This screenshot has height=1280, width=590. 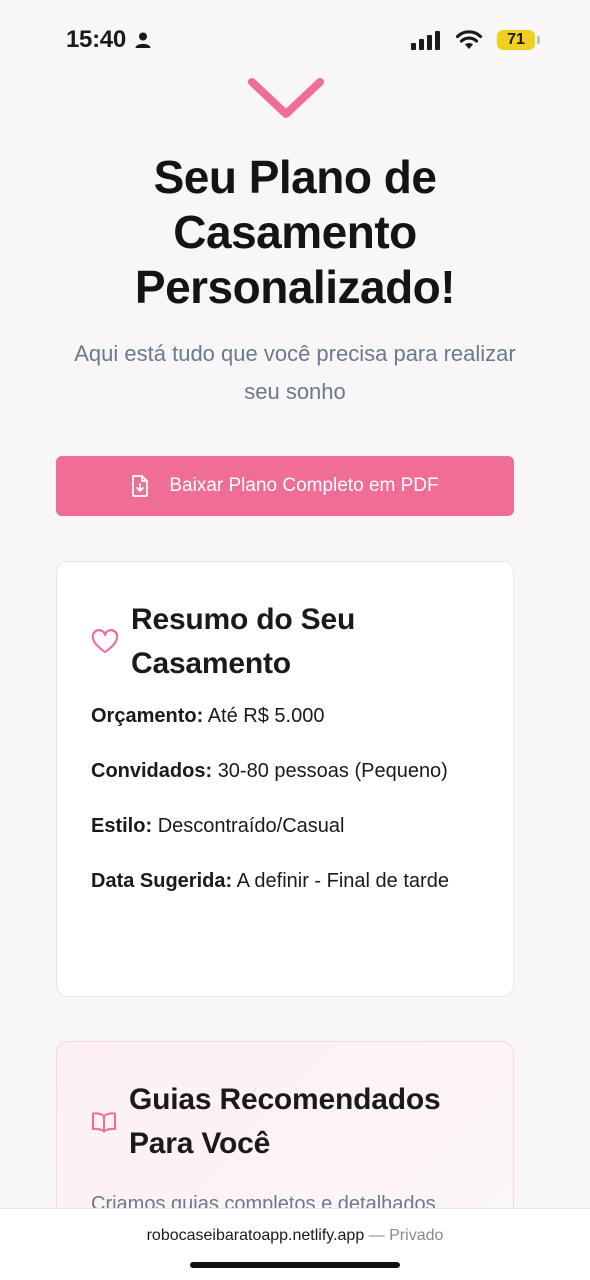 What do you see at coordinates (255, 1235) in the screenshot?
I see `url-text: robocaseibaratoapp.netlify.app` at bounding box center [255, 1235].